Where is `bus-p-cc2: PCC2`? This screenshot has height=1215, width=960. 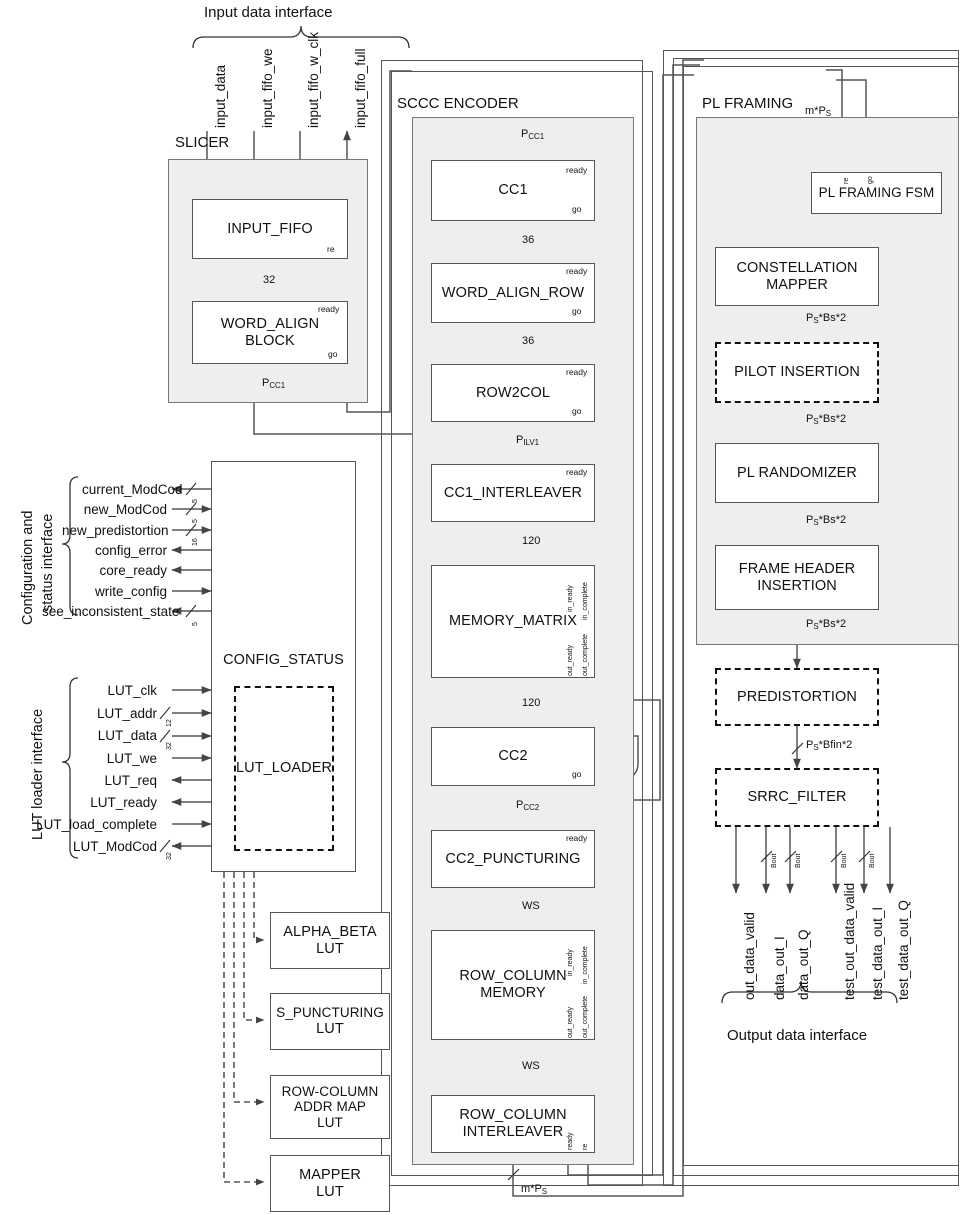 bus-p-cc2: PCC2 is located at coordinates (528, 806).